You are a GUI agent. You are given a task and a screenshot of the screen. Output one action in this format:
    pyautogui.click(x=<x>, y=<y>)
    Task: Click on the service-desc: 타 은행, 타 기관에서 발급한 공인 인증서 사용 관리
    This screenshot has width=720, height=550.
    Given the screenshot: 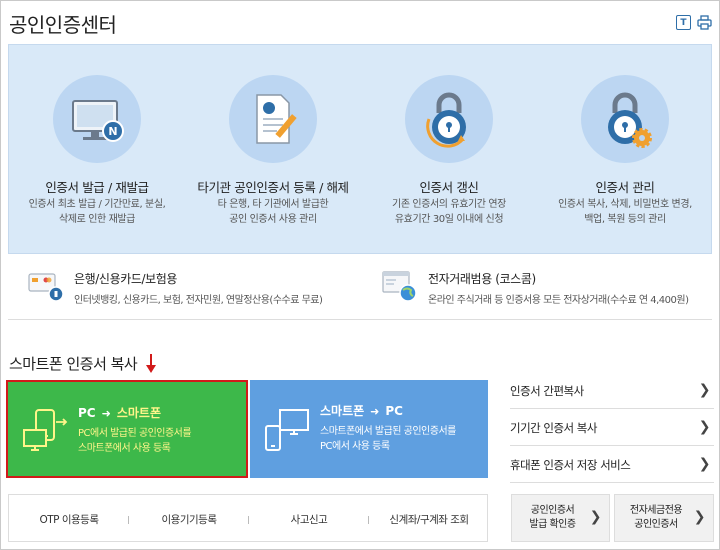 What is the action you would take?
    pyautogui.click(x=273, y=212)
    